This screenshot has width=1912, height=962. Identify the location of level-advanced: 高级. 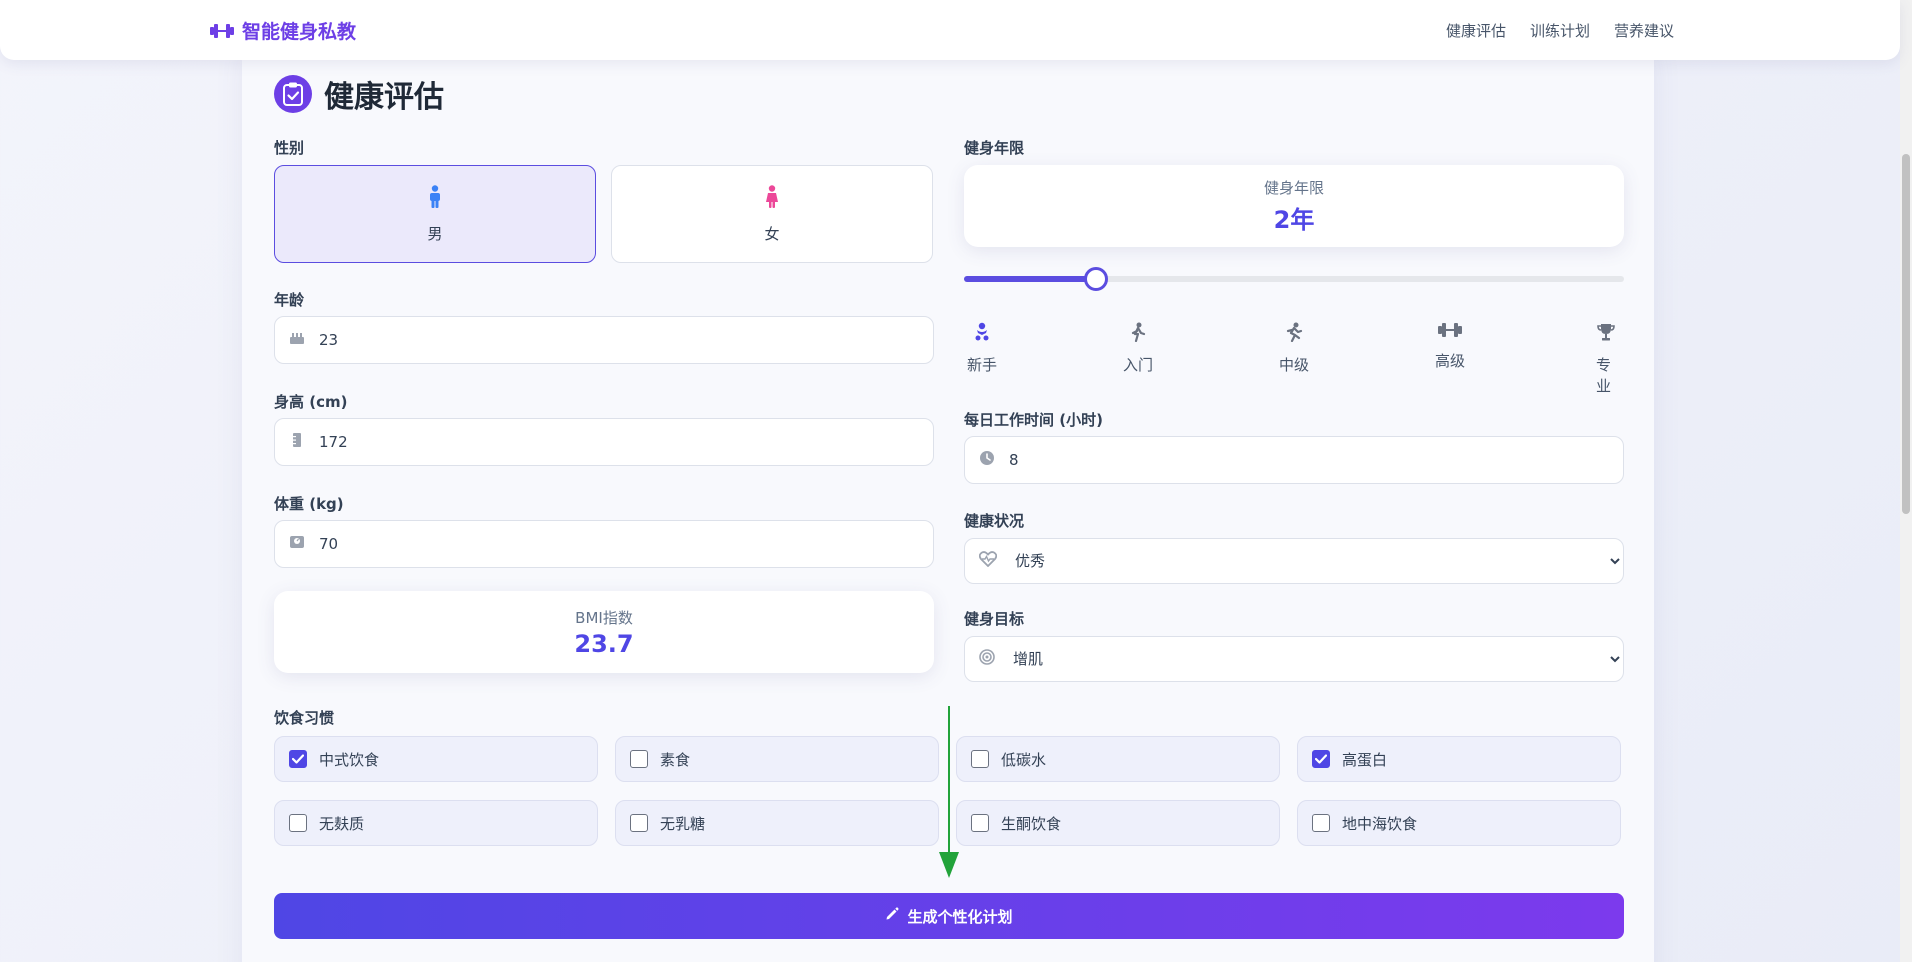
(1450, 346).